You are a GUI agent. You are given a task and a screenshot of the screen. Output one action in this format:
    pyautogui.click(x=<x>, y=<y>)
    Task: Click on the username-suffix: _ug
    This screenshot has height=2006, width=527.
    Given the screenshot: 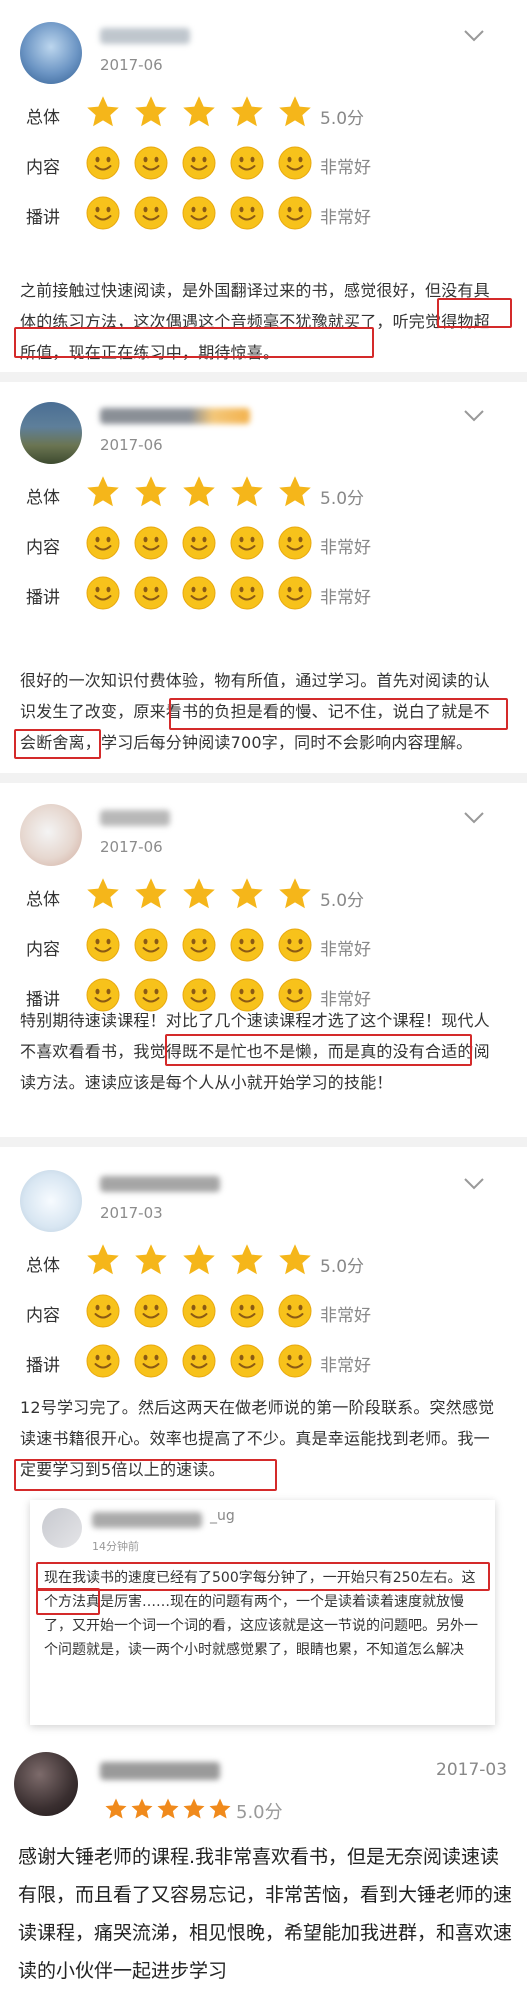 What is the action you would take?
    pyautogui.click(x=222, y=1516)
    